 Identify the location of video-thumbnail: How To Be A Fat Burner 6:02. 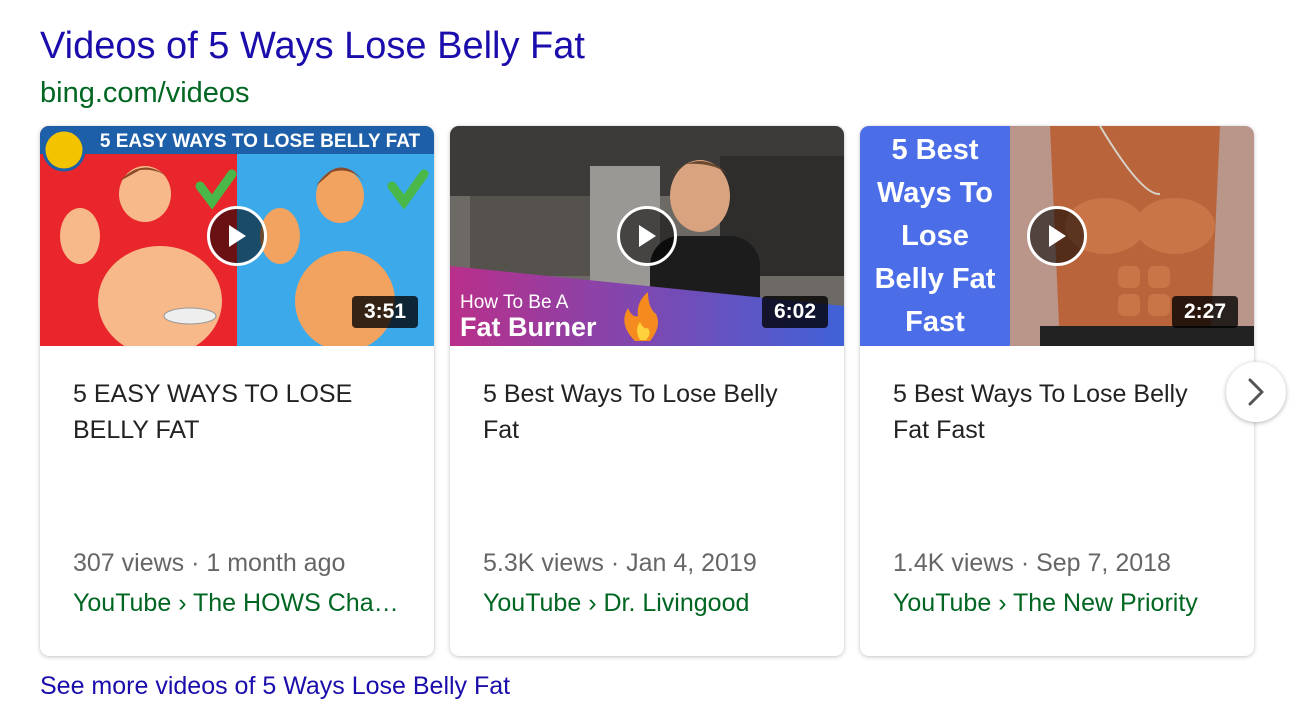
(647, 236).